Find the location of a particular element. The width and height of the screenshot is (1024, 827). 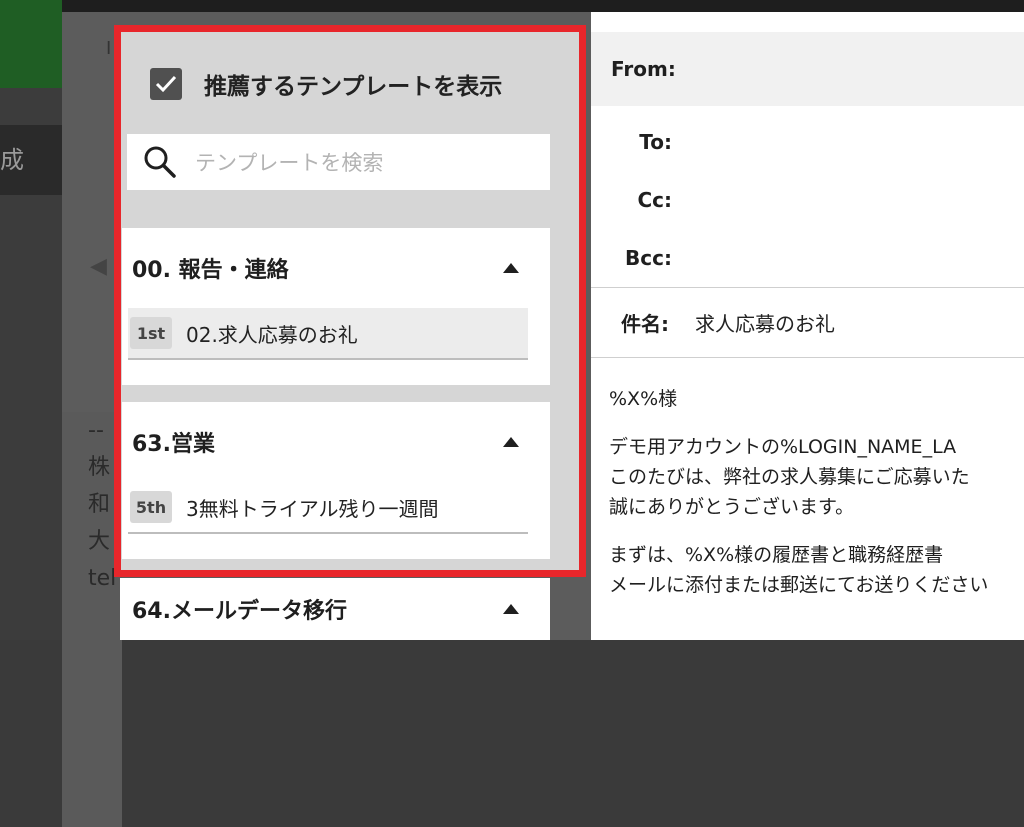

toolbar-fragment: I is located at coordinates (109, 48).